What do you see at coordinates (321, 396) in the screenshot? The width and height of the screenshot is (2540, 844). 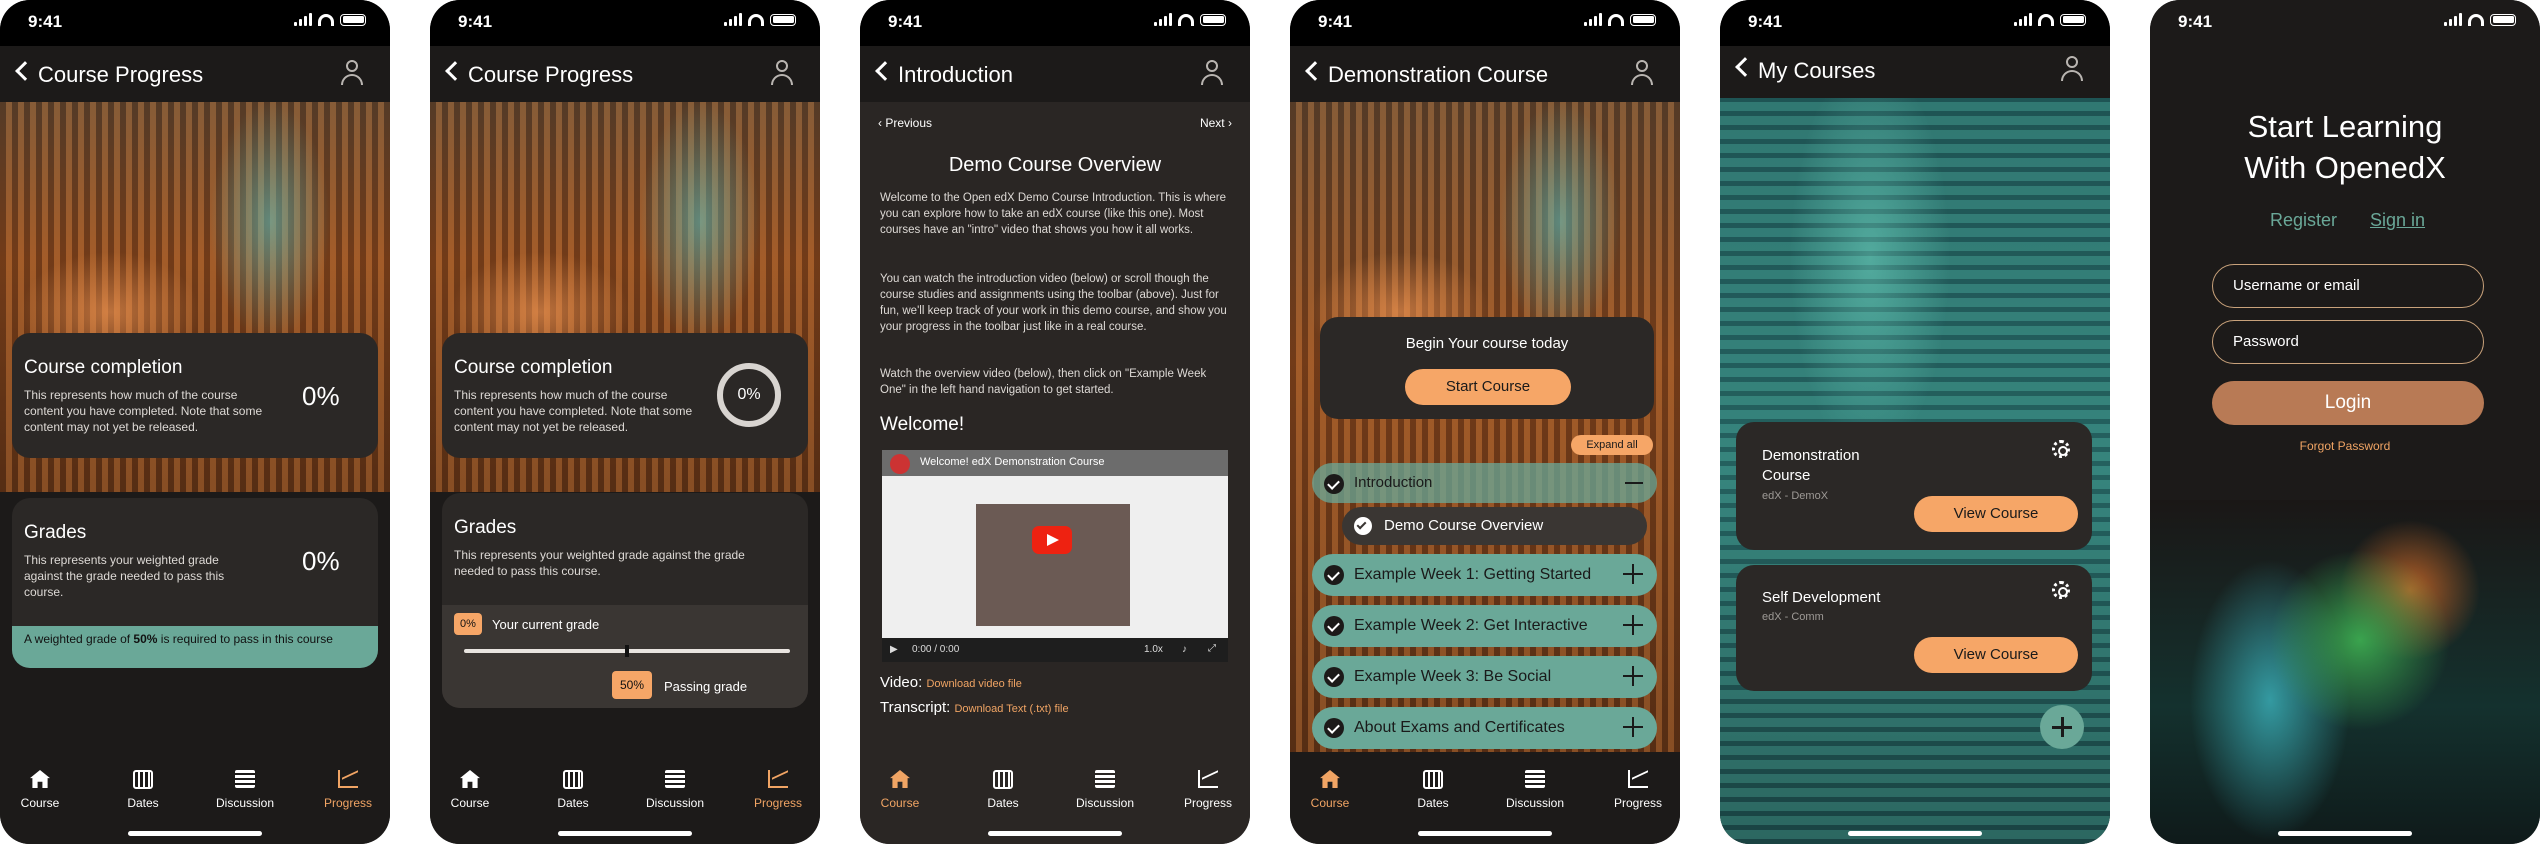 I see `completion-percent: 0%` at bounding box center [321, 396].